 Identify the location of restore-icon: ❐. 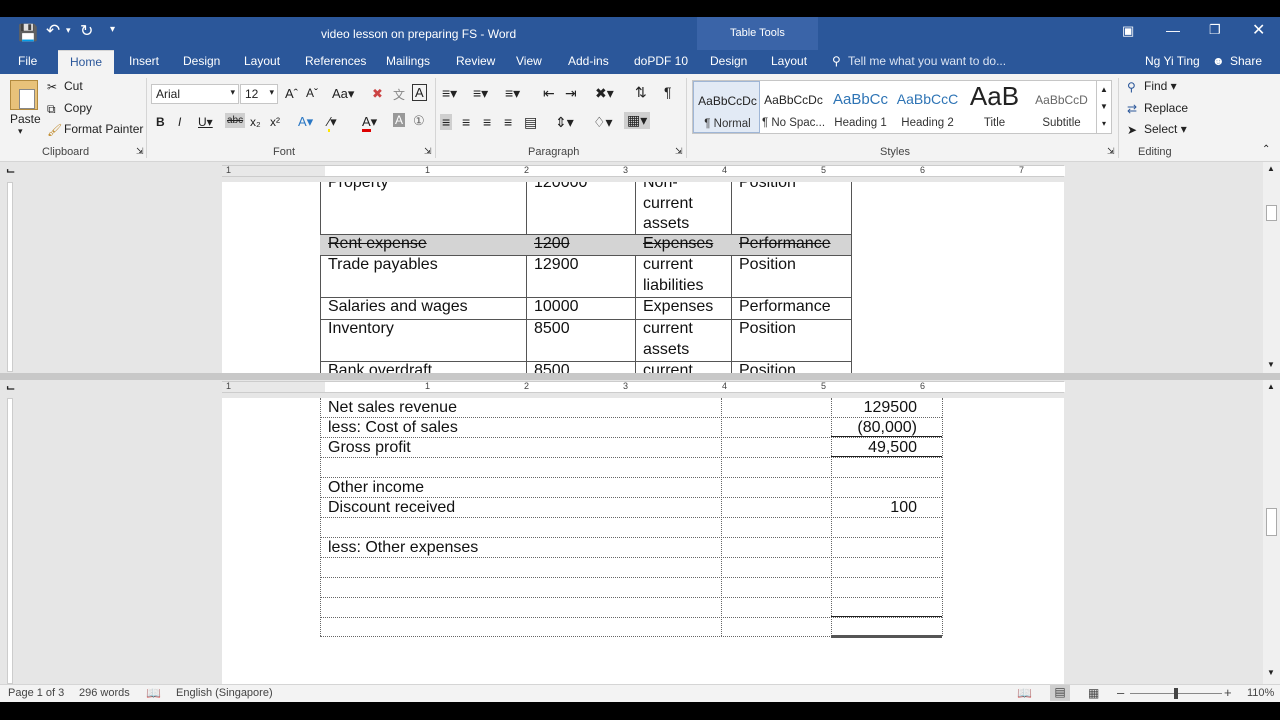
(1215, 30).